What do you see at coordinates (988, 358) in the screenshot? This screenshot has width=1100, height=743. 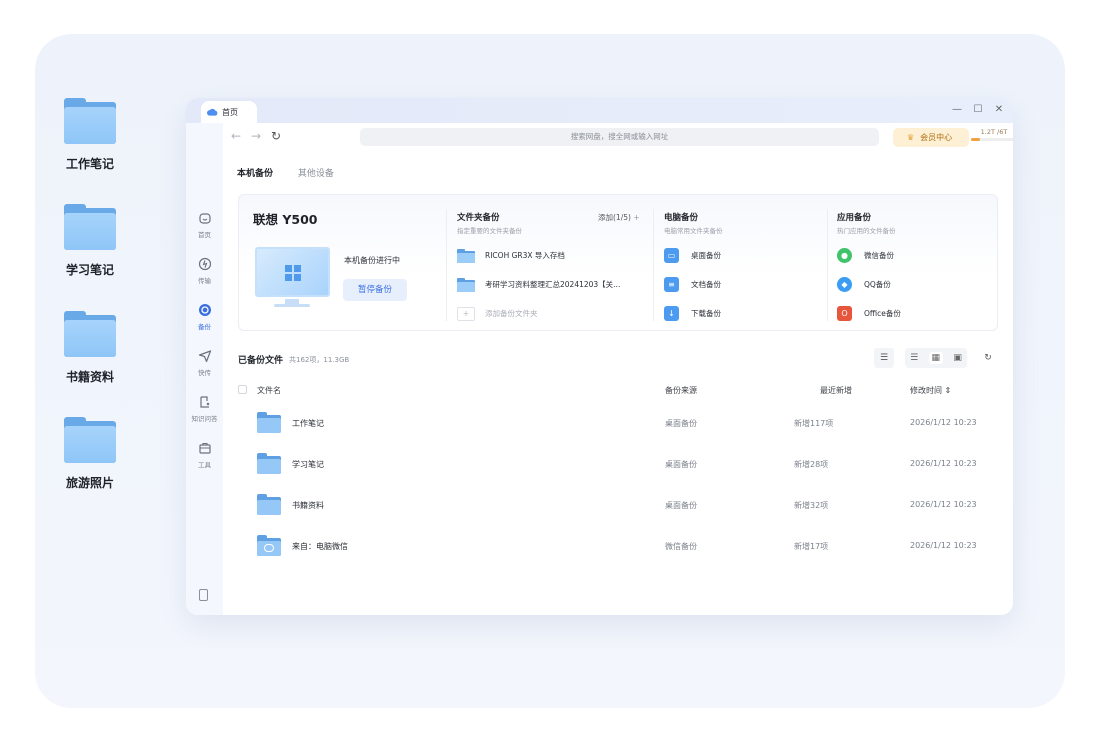 I see `refresh-icon: ↻` at bounding box center [988, 358].